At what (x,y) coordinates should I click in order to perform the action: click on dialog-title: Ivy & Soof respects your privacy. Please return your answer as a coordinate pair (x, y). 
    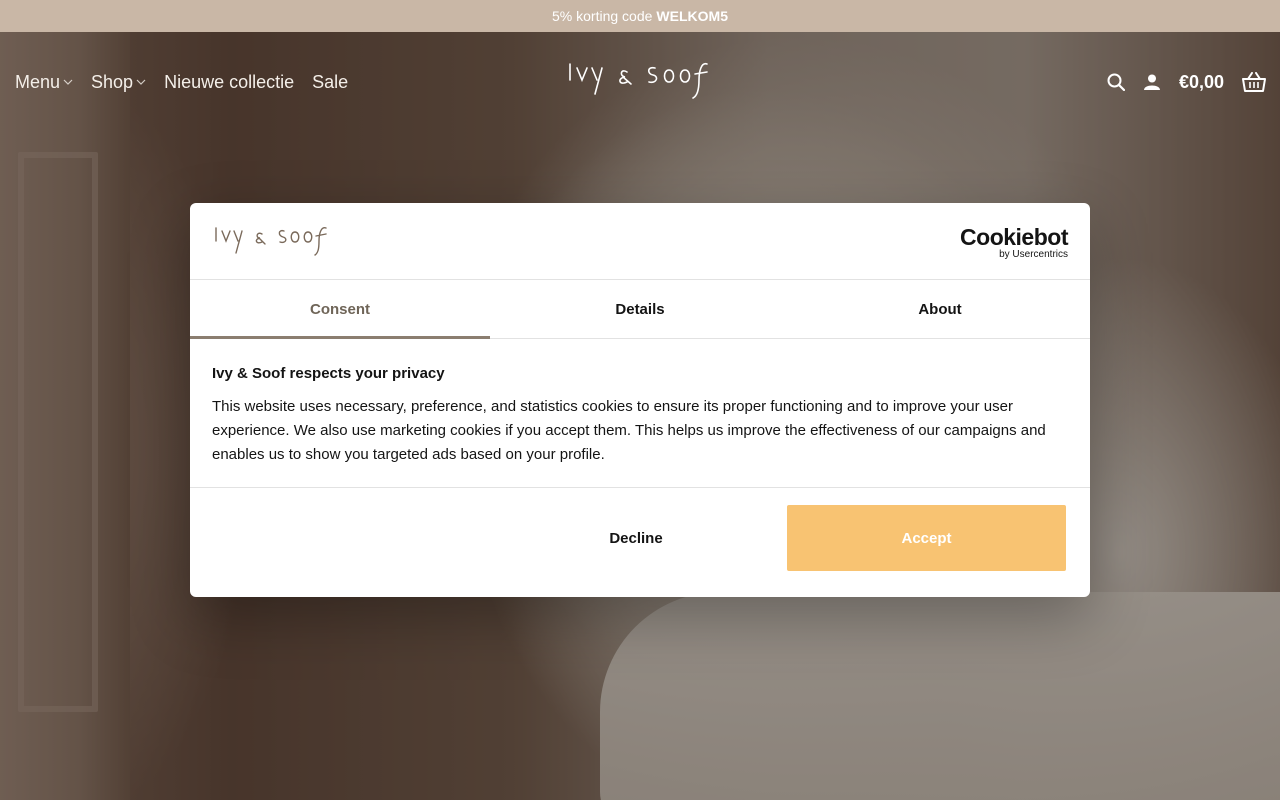
    Looking at the image, I should click on (328, 373).